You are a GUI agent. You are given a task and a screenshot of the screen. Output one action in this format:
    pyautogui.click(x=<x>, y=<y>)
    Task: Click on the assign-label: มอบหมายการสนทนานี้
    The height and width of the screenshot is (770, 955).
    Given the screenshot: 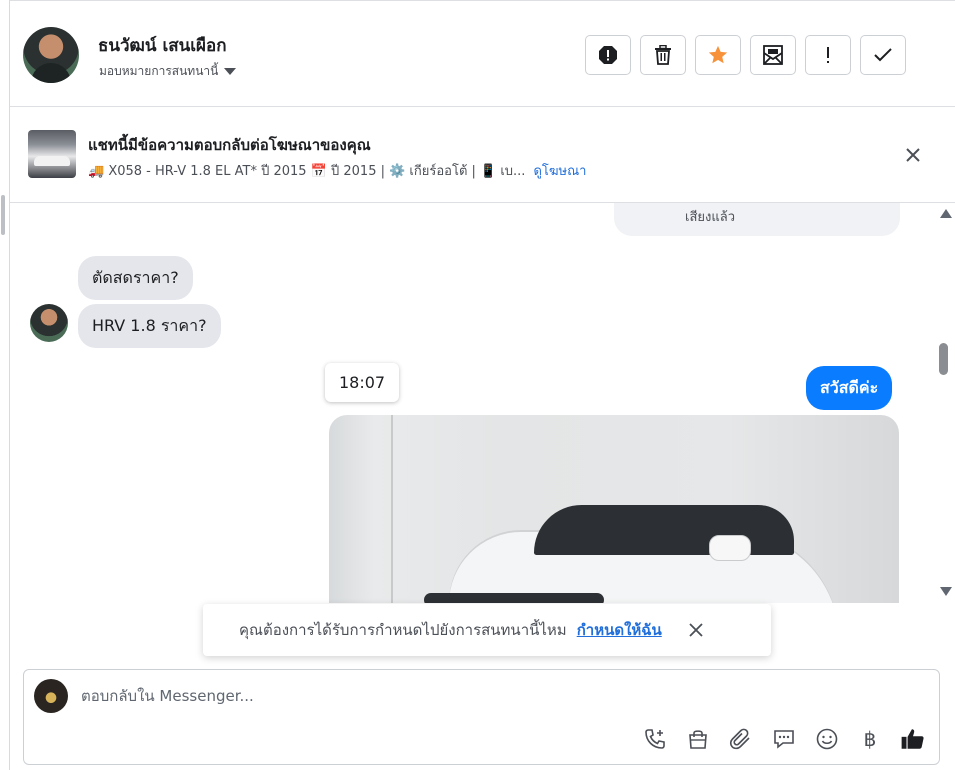 What is the action you would take?
    pyautogui.click(x=159, y=71)
    